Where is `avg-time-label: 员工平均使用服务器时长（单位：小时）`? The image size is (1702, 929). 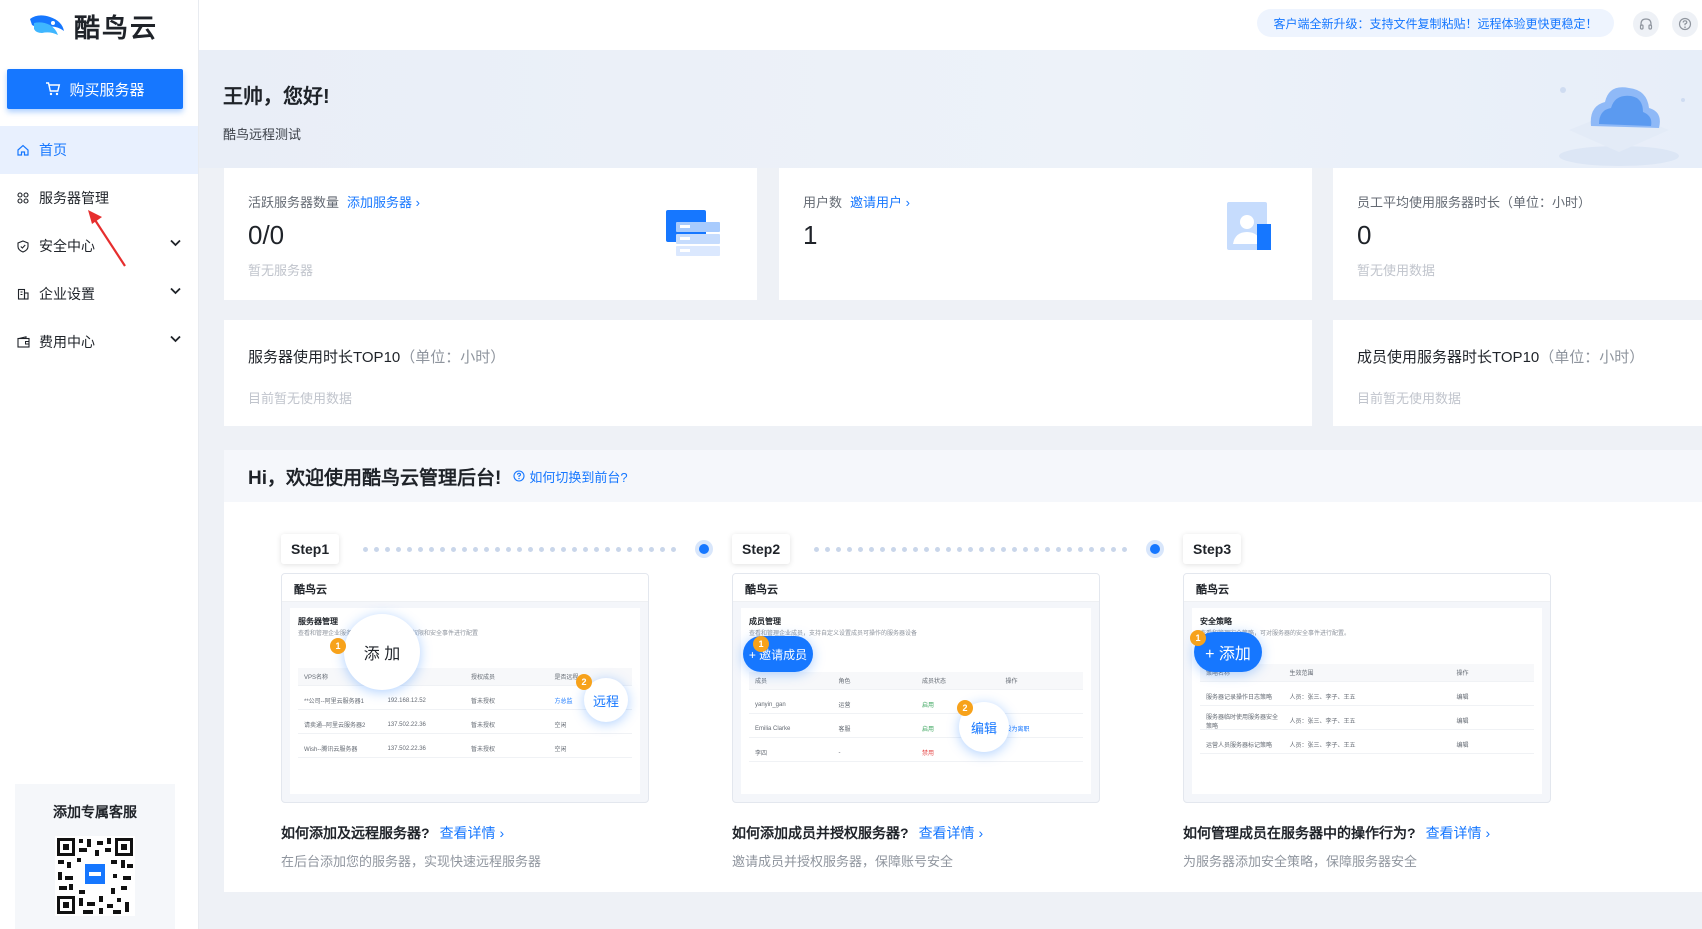
avg-time-label: 员工平均使用服务器时长（单位：小时） is located at coordinates (1474, 202).